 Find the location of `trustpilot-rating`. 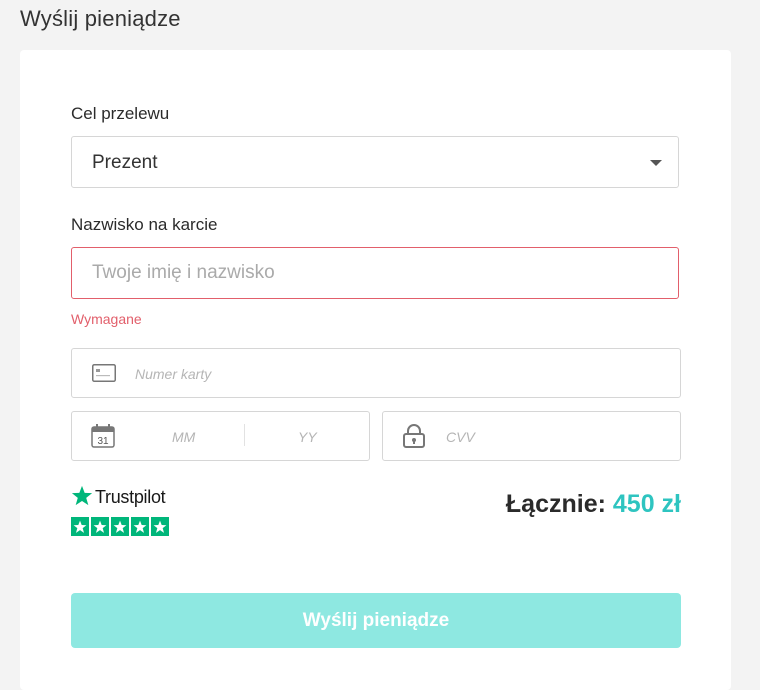

trustpilot-rating is located at coordinates (120, 526).